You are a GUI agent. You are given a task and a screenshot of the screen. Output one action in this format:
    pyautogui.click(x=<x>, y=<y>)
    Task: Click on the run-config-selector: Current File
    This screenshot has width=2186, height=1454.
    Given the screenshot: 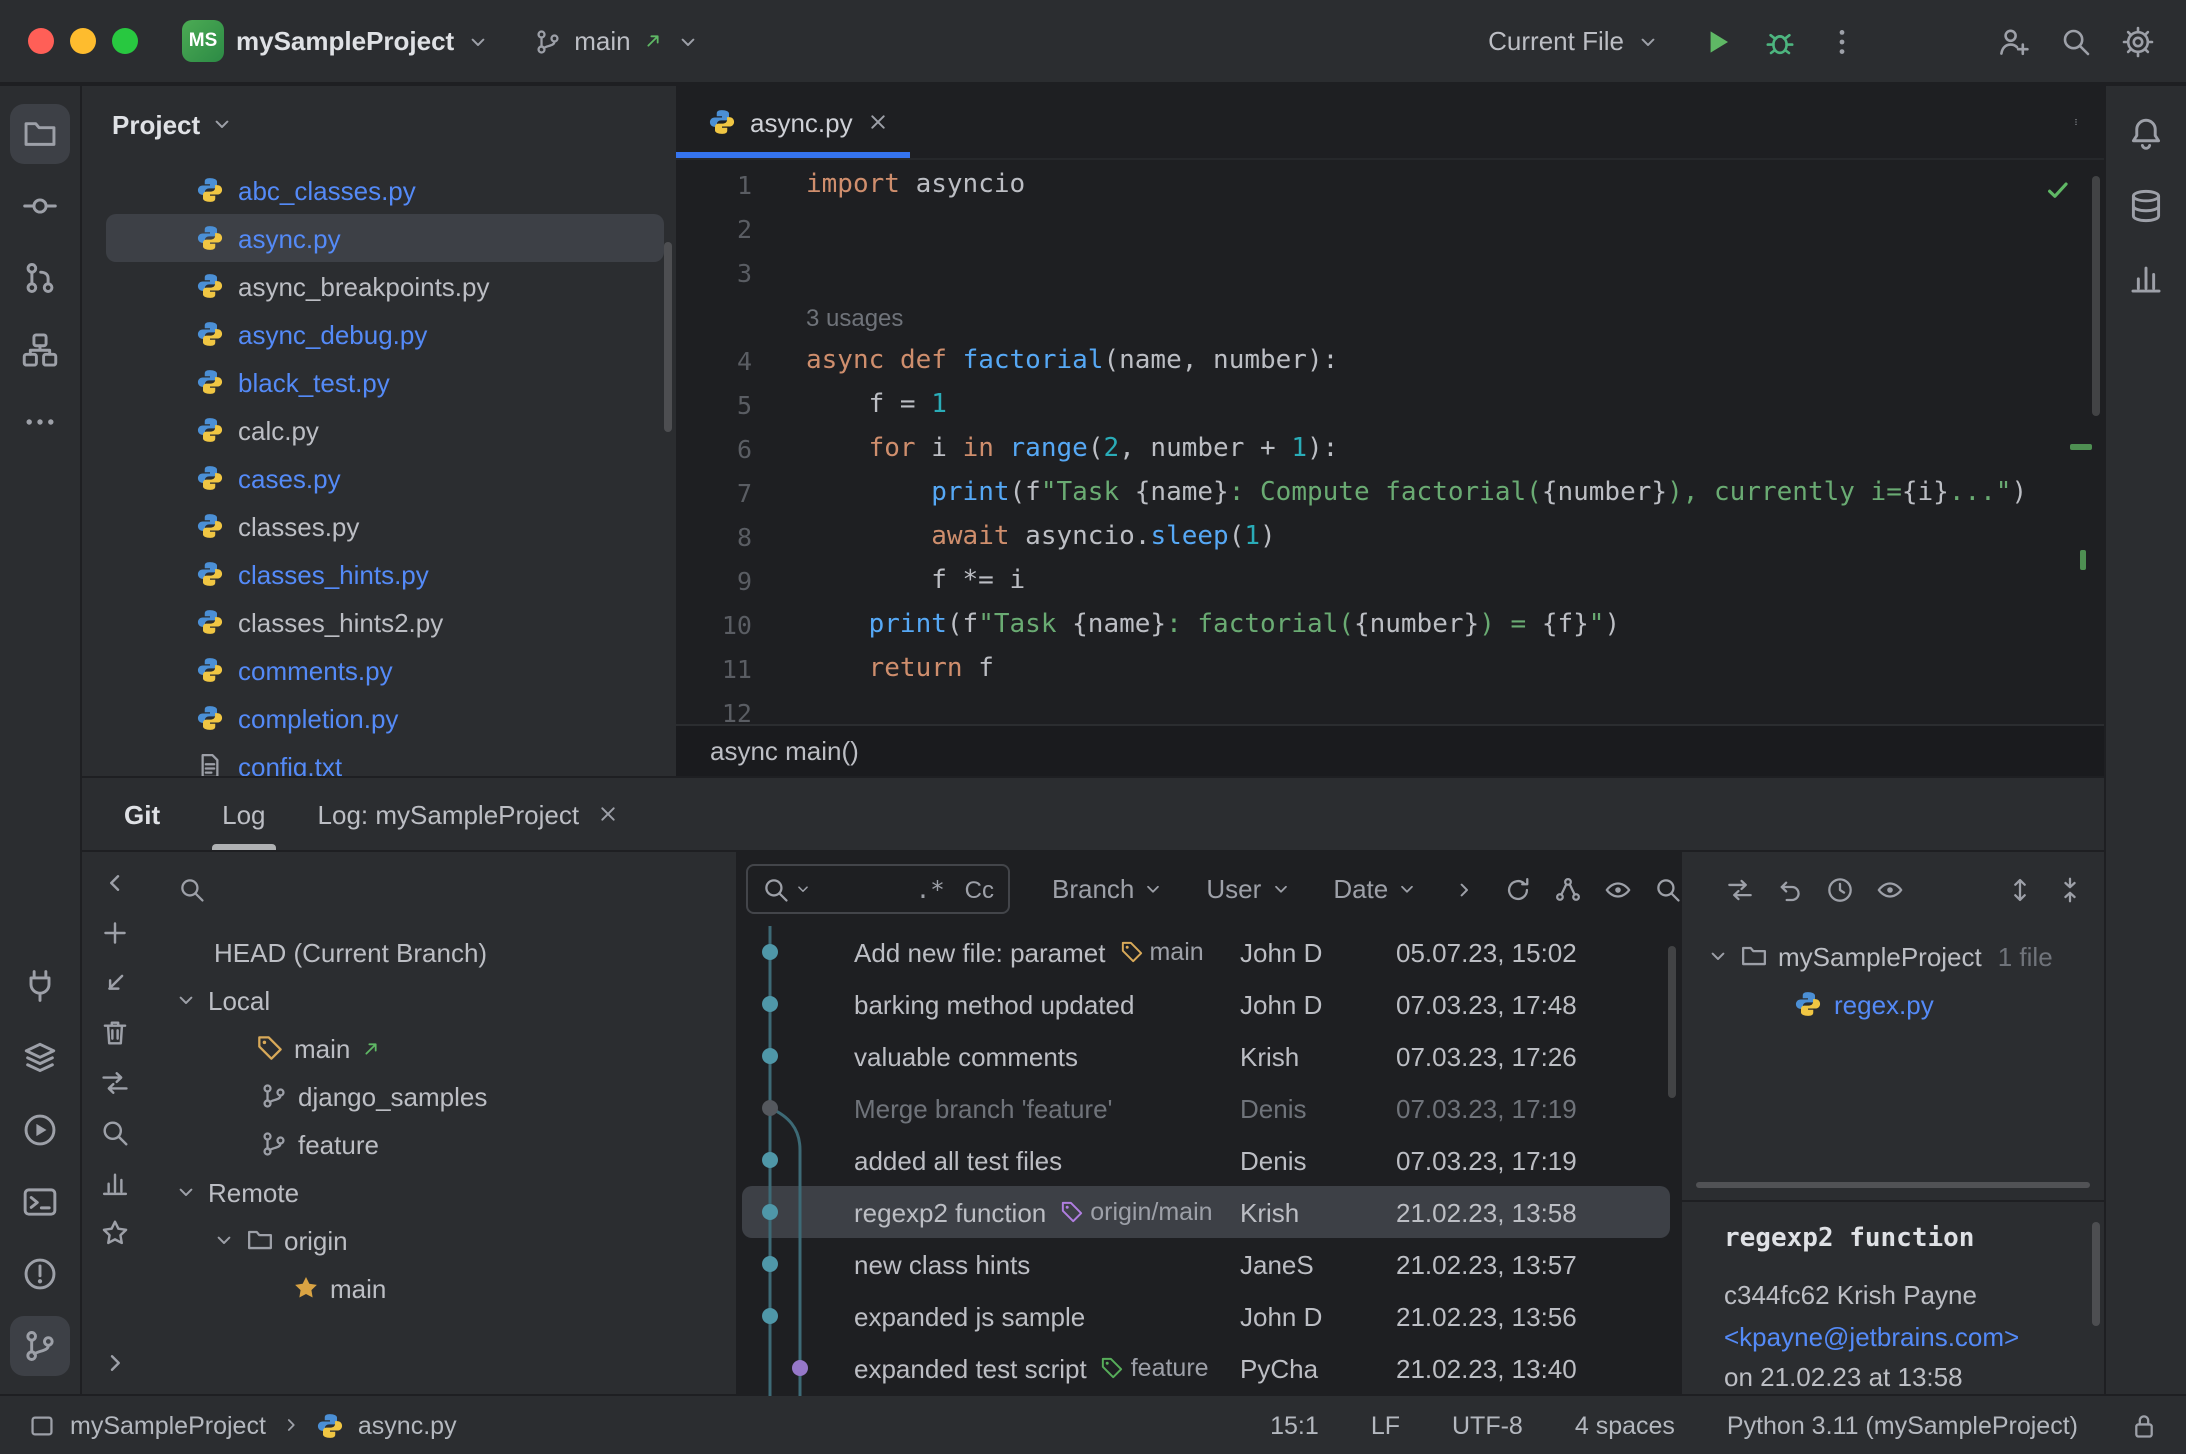 What is the action you would take?
    pyautogui.click(x=1574, y=41)
    